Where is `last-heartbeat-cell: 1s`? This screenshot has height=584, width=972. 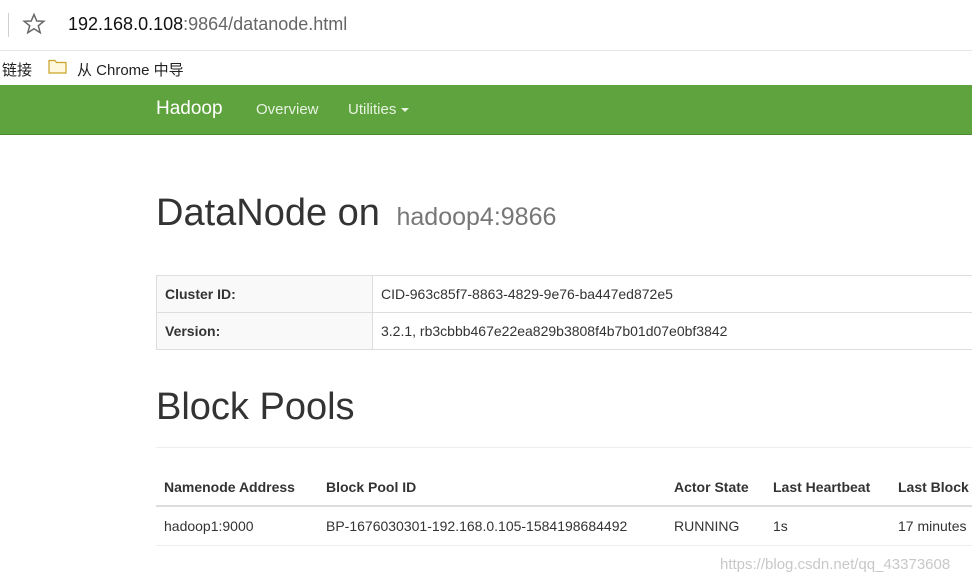
last-heartbeat-cell: 1s is located at coordinates (827, 526).